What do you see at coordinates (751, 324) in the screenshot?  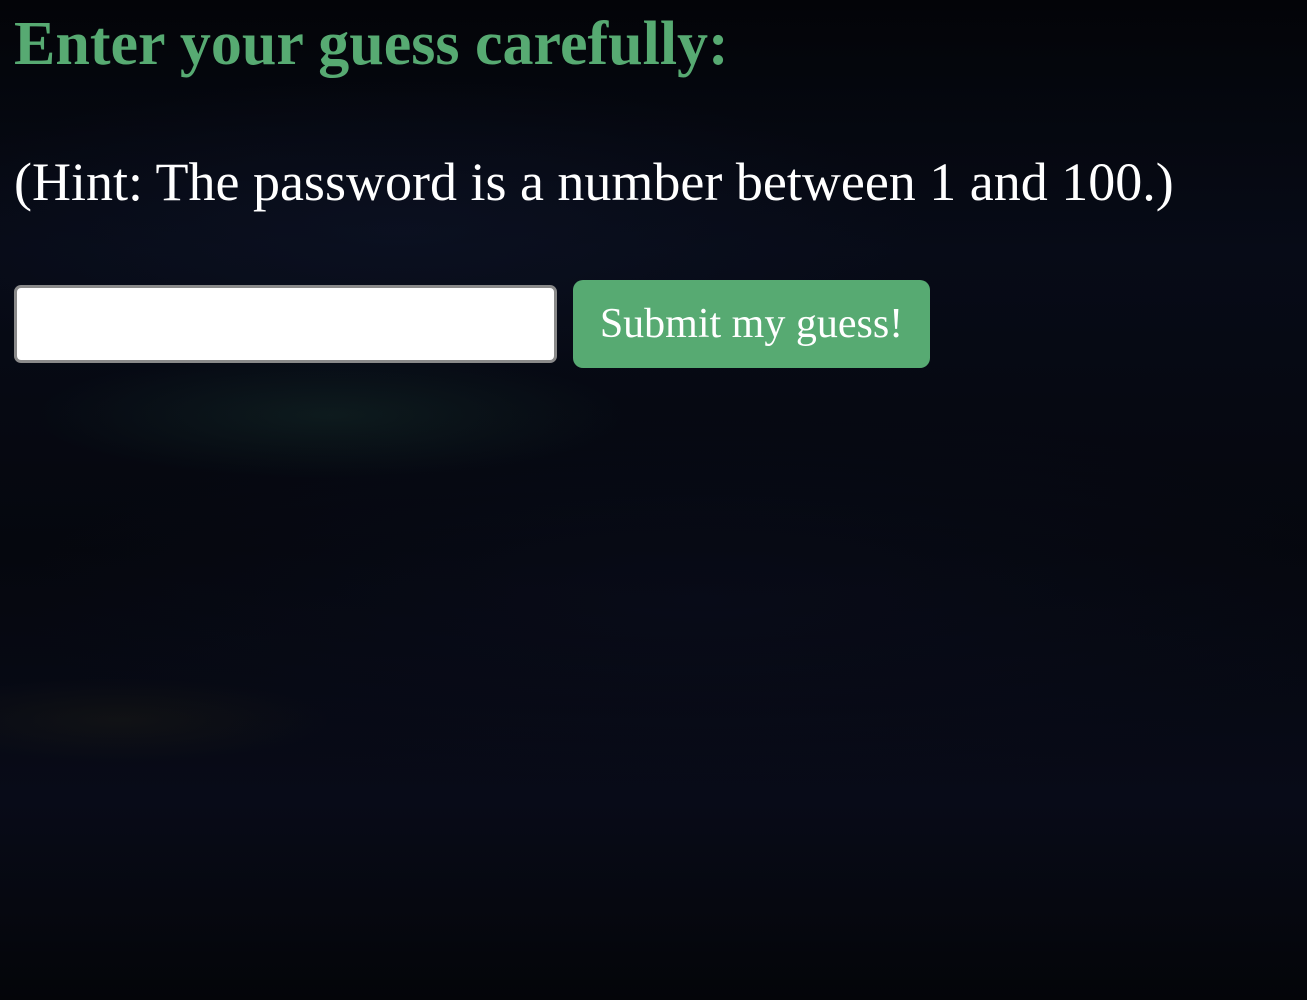 I see `submit-guess-button: Submit my guess!` at bounding box center [751, 324].